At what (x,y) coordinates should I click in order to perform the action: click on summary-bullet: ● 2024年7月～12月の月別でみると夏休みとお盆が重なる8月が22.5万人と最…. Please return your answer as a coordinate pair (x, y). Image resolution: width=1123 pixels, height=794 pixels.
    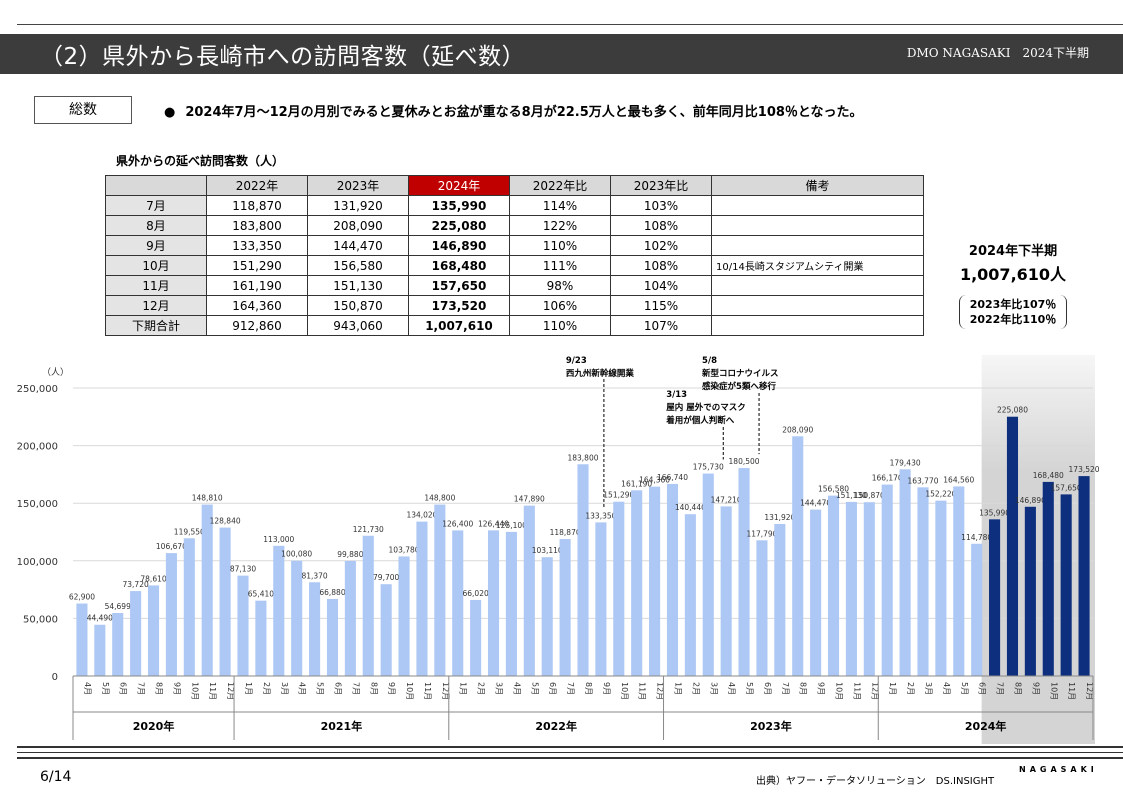
    Looking at the image, I should click on (513, 110).